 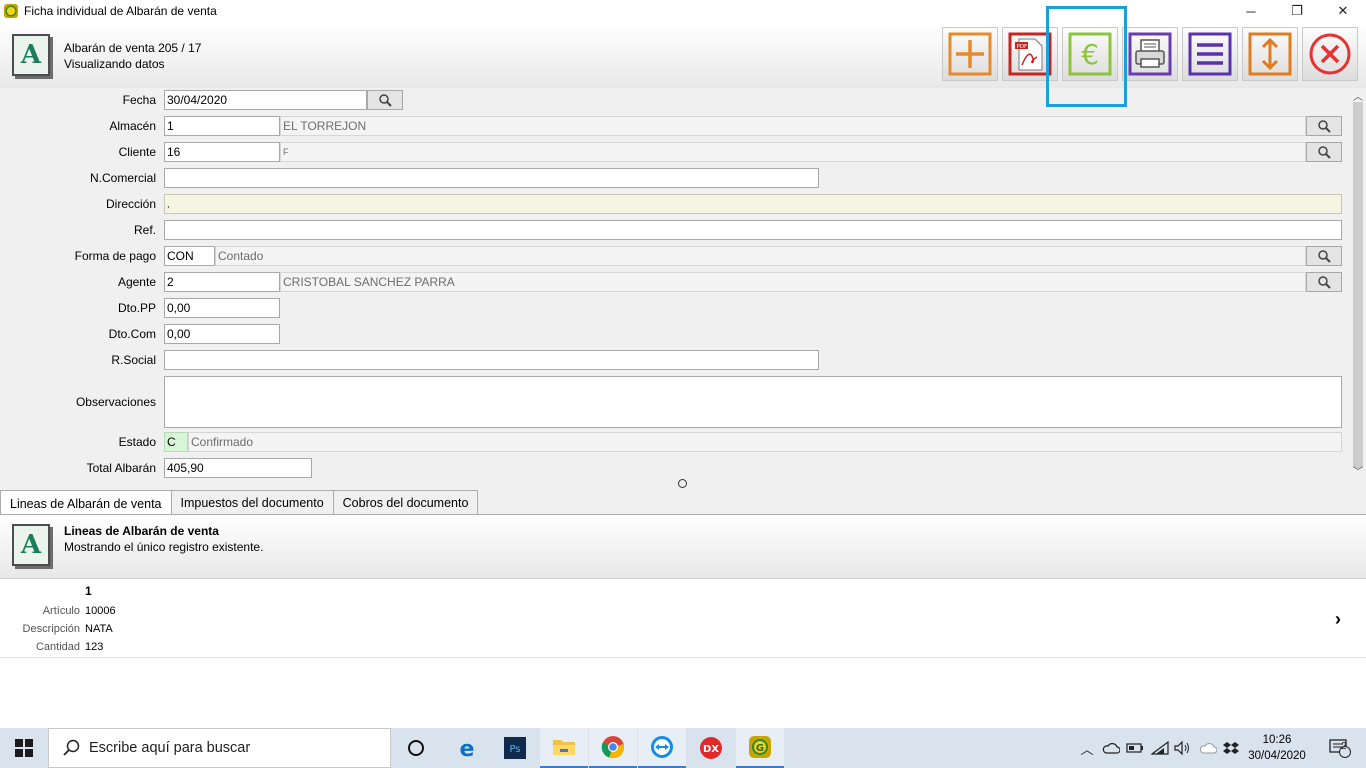 What do you see at coordinates (1340, 748) in the screenshot?
I see `notifications-icon: 2` at bounding box center [1340, 748].